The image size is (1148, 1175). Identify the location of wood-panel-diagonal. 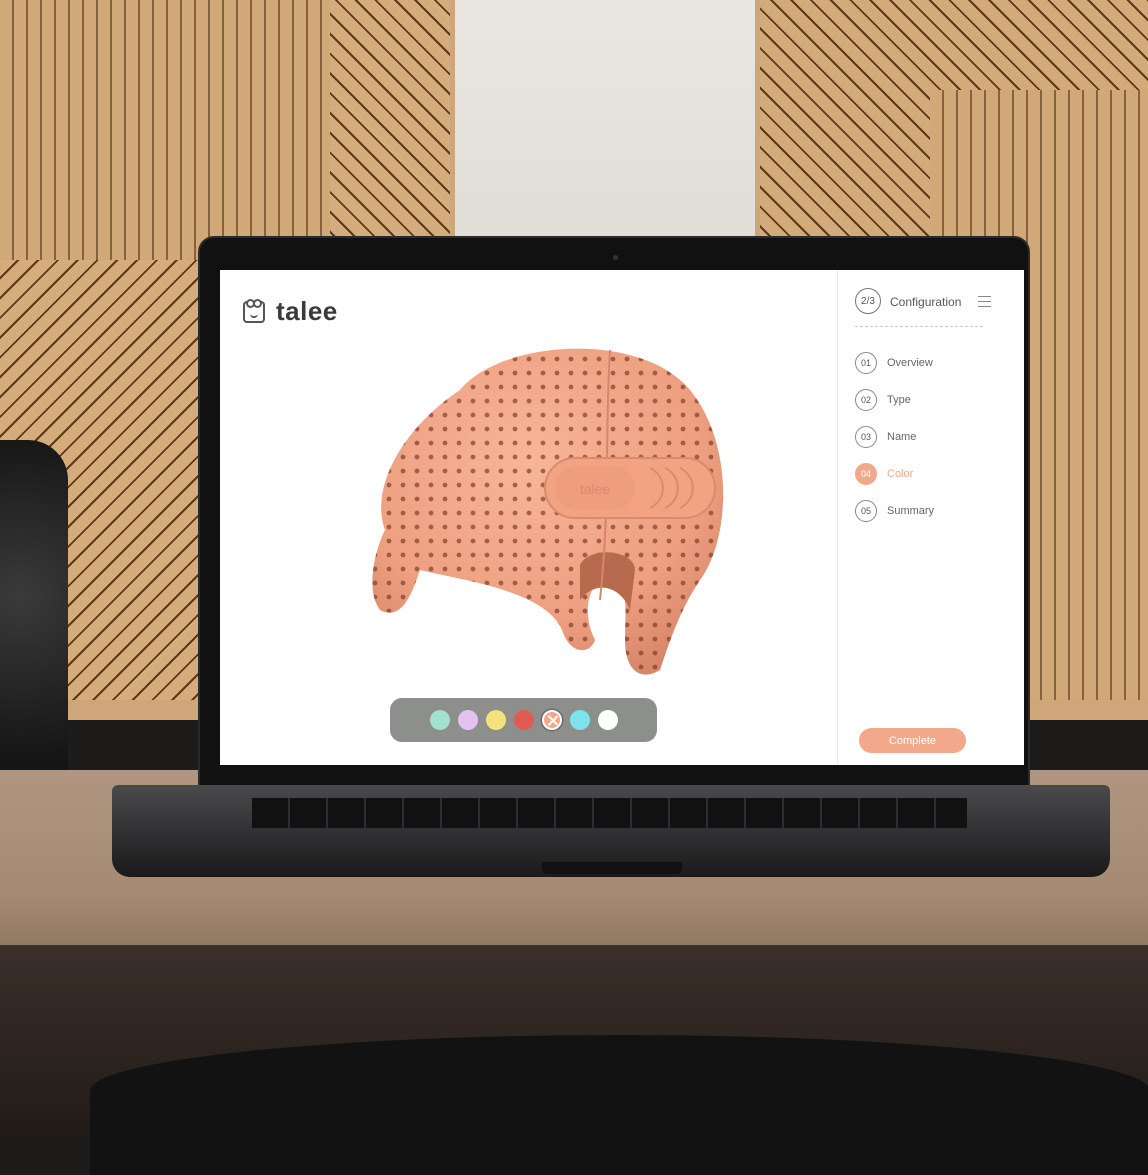
(390, 125).